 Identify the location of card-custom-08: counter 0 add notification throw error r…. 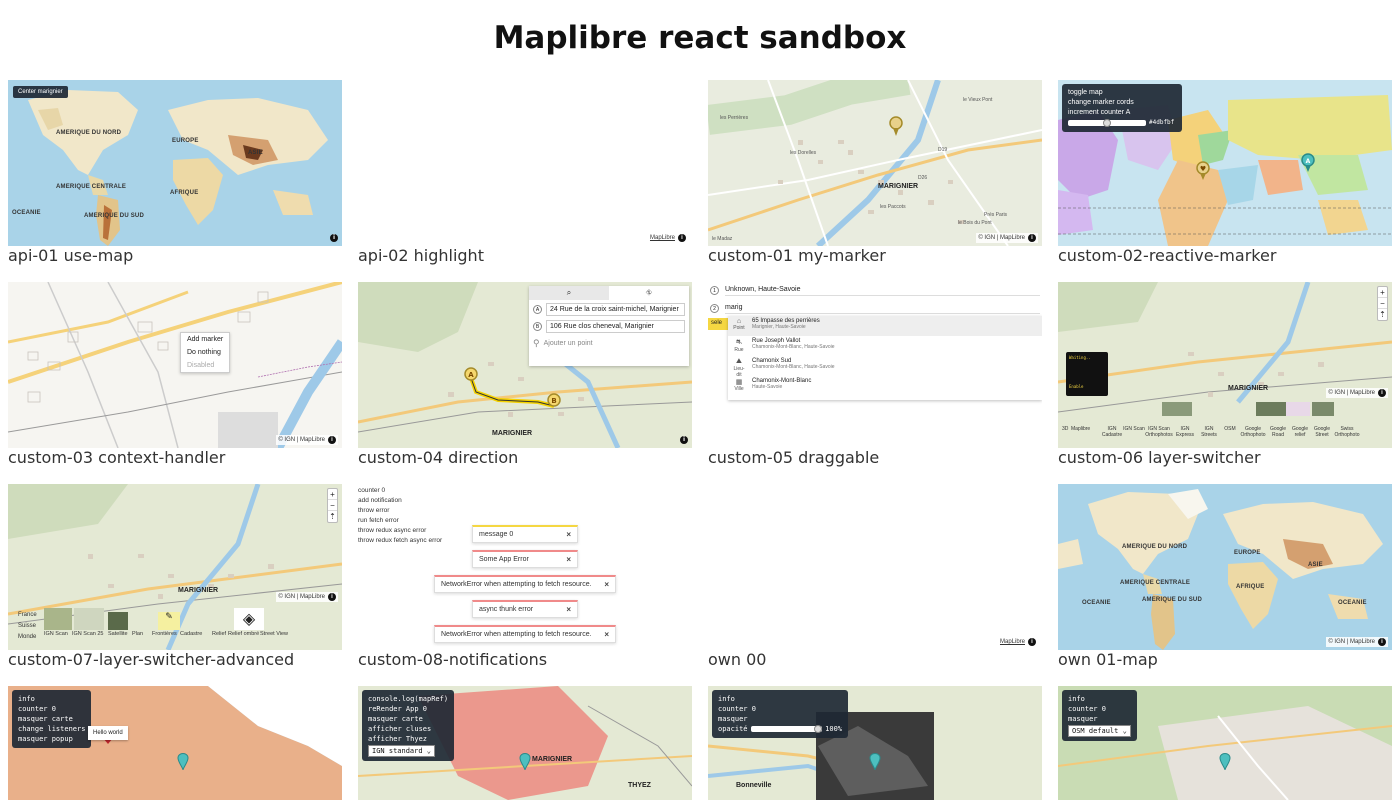
(525, 577).